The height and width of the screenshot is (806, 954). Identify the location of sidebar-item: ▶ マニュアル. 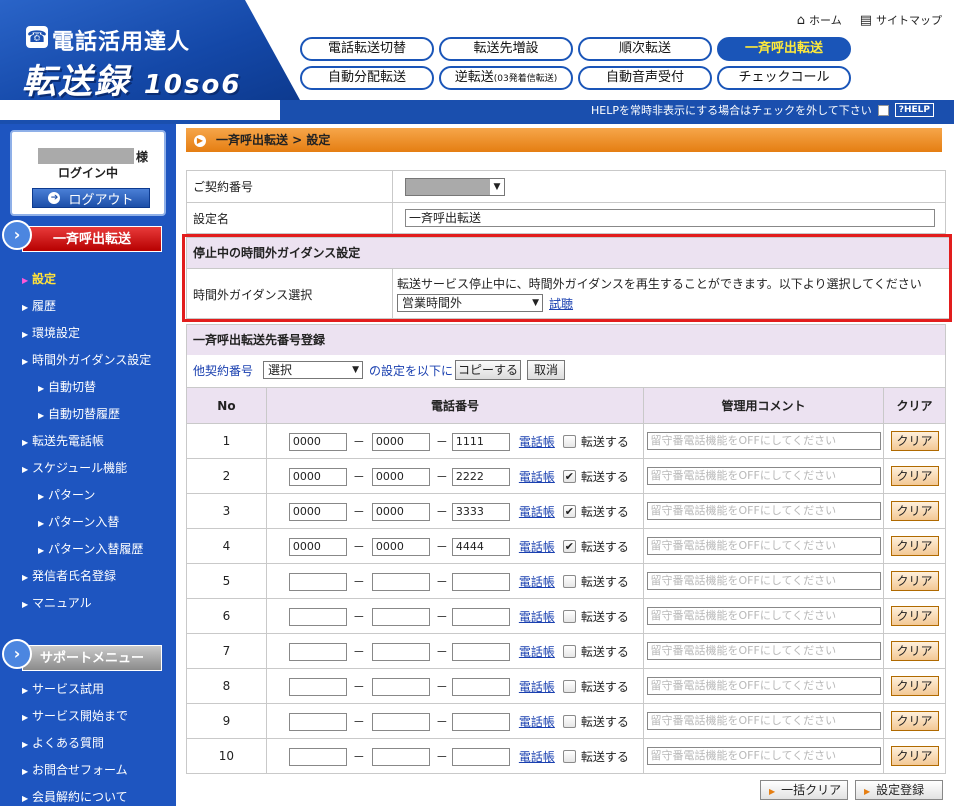
(99, 603).